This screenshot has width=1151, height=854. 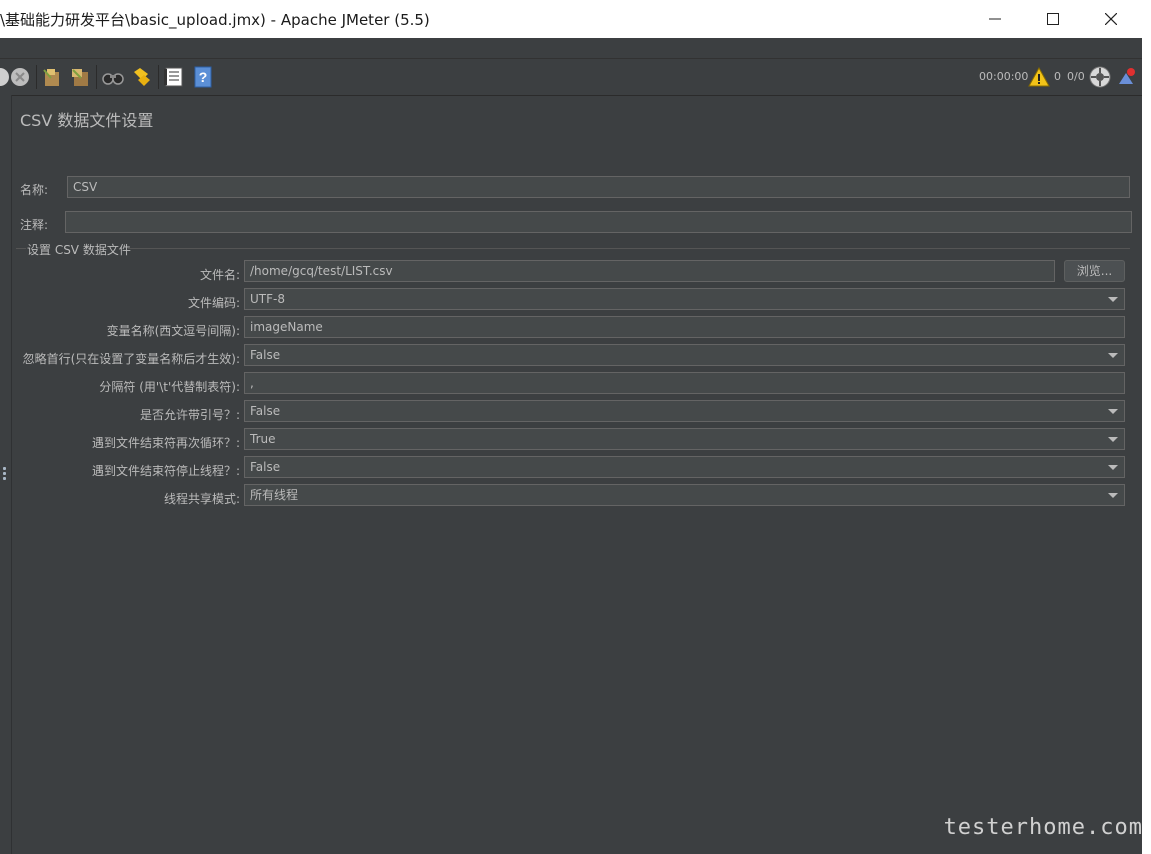 I want to click on encoding-value: UTF-8, so click(x=267, y=299).